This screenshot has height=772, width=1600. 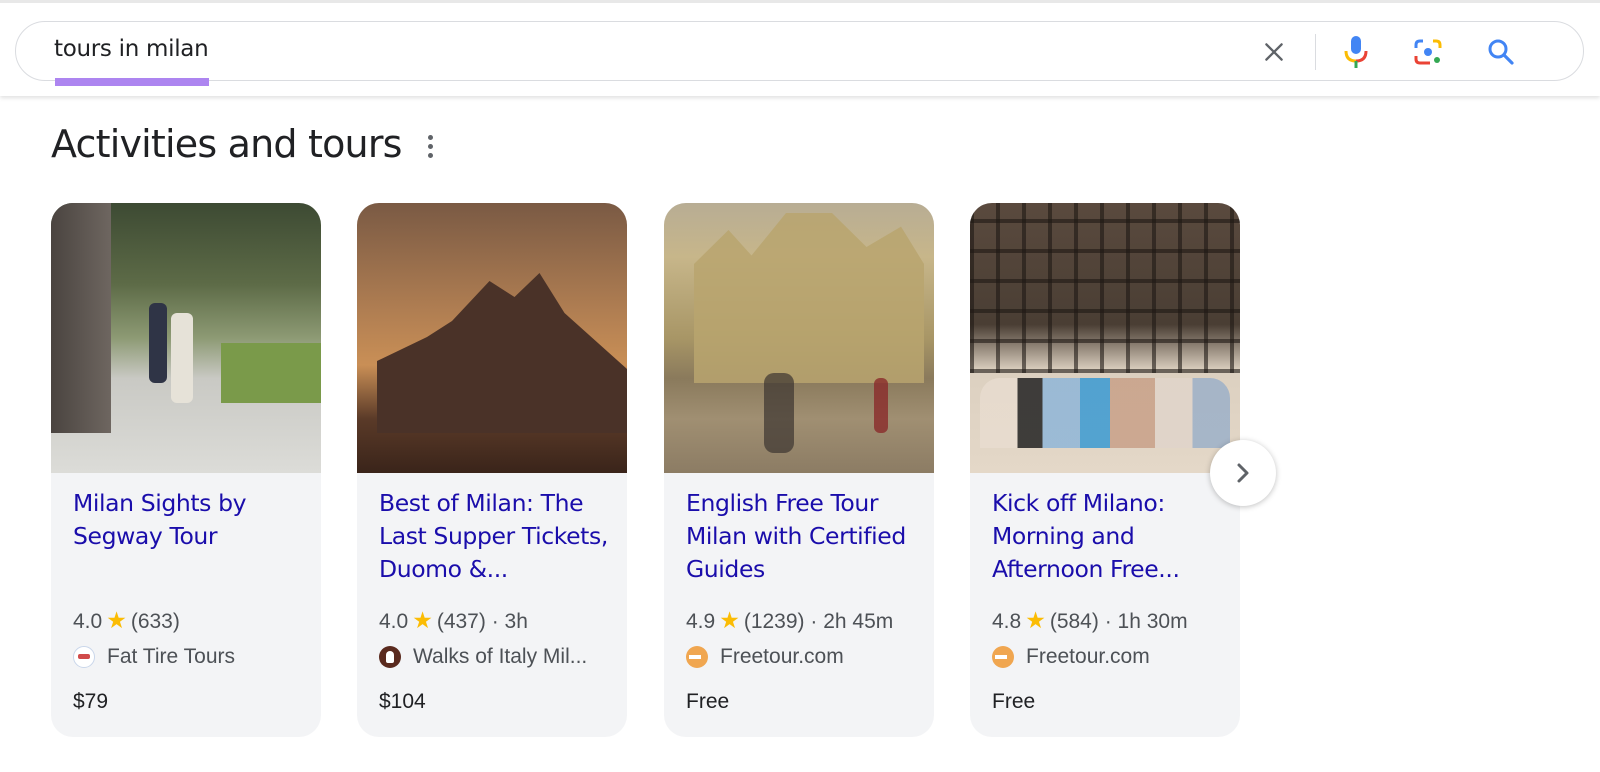 I want to click on duomo-sunset-photo, so click(x=492, y=338).